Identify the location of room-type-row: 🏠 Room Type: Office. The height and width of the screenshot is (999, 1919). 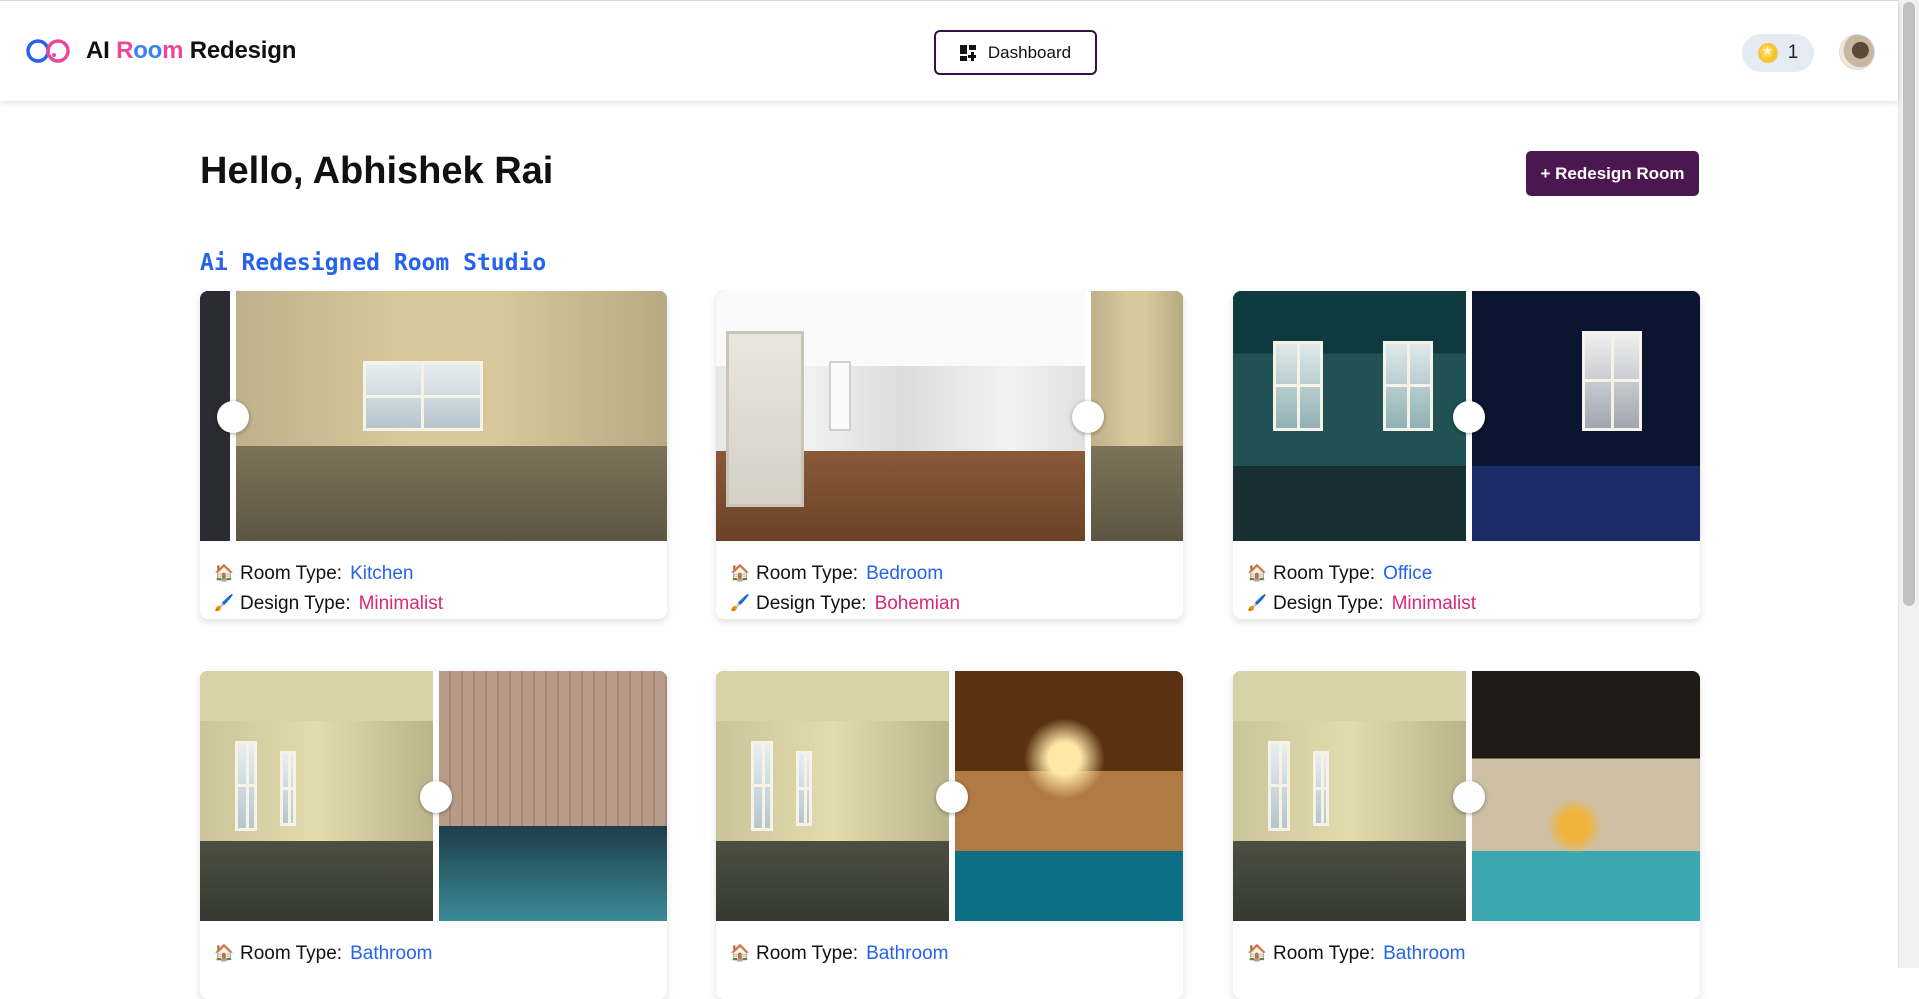
(1361, 574).